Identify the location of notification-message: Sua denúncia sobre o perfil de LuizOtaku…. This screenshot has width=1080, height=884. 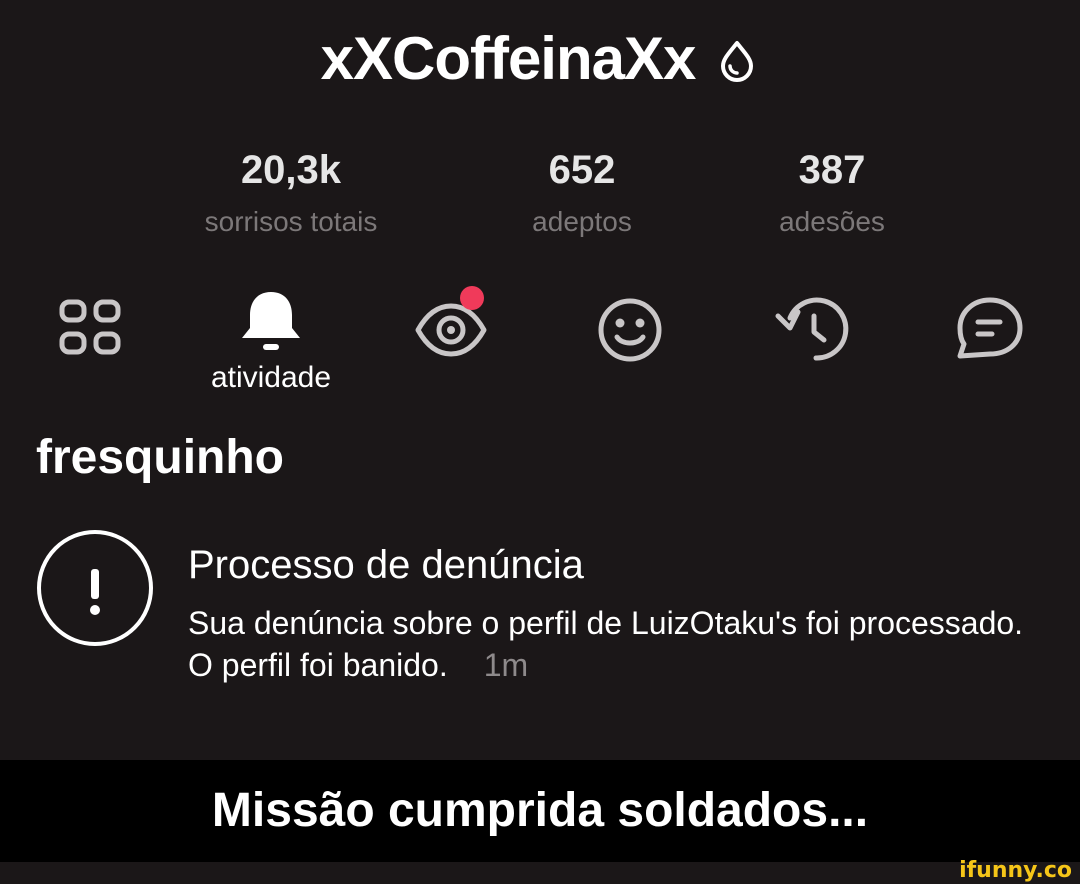
(606, 644).